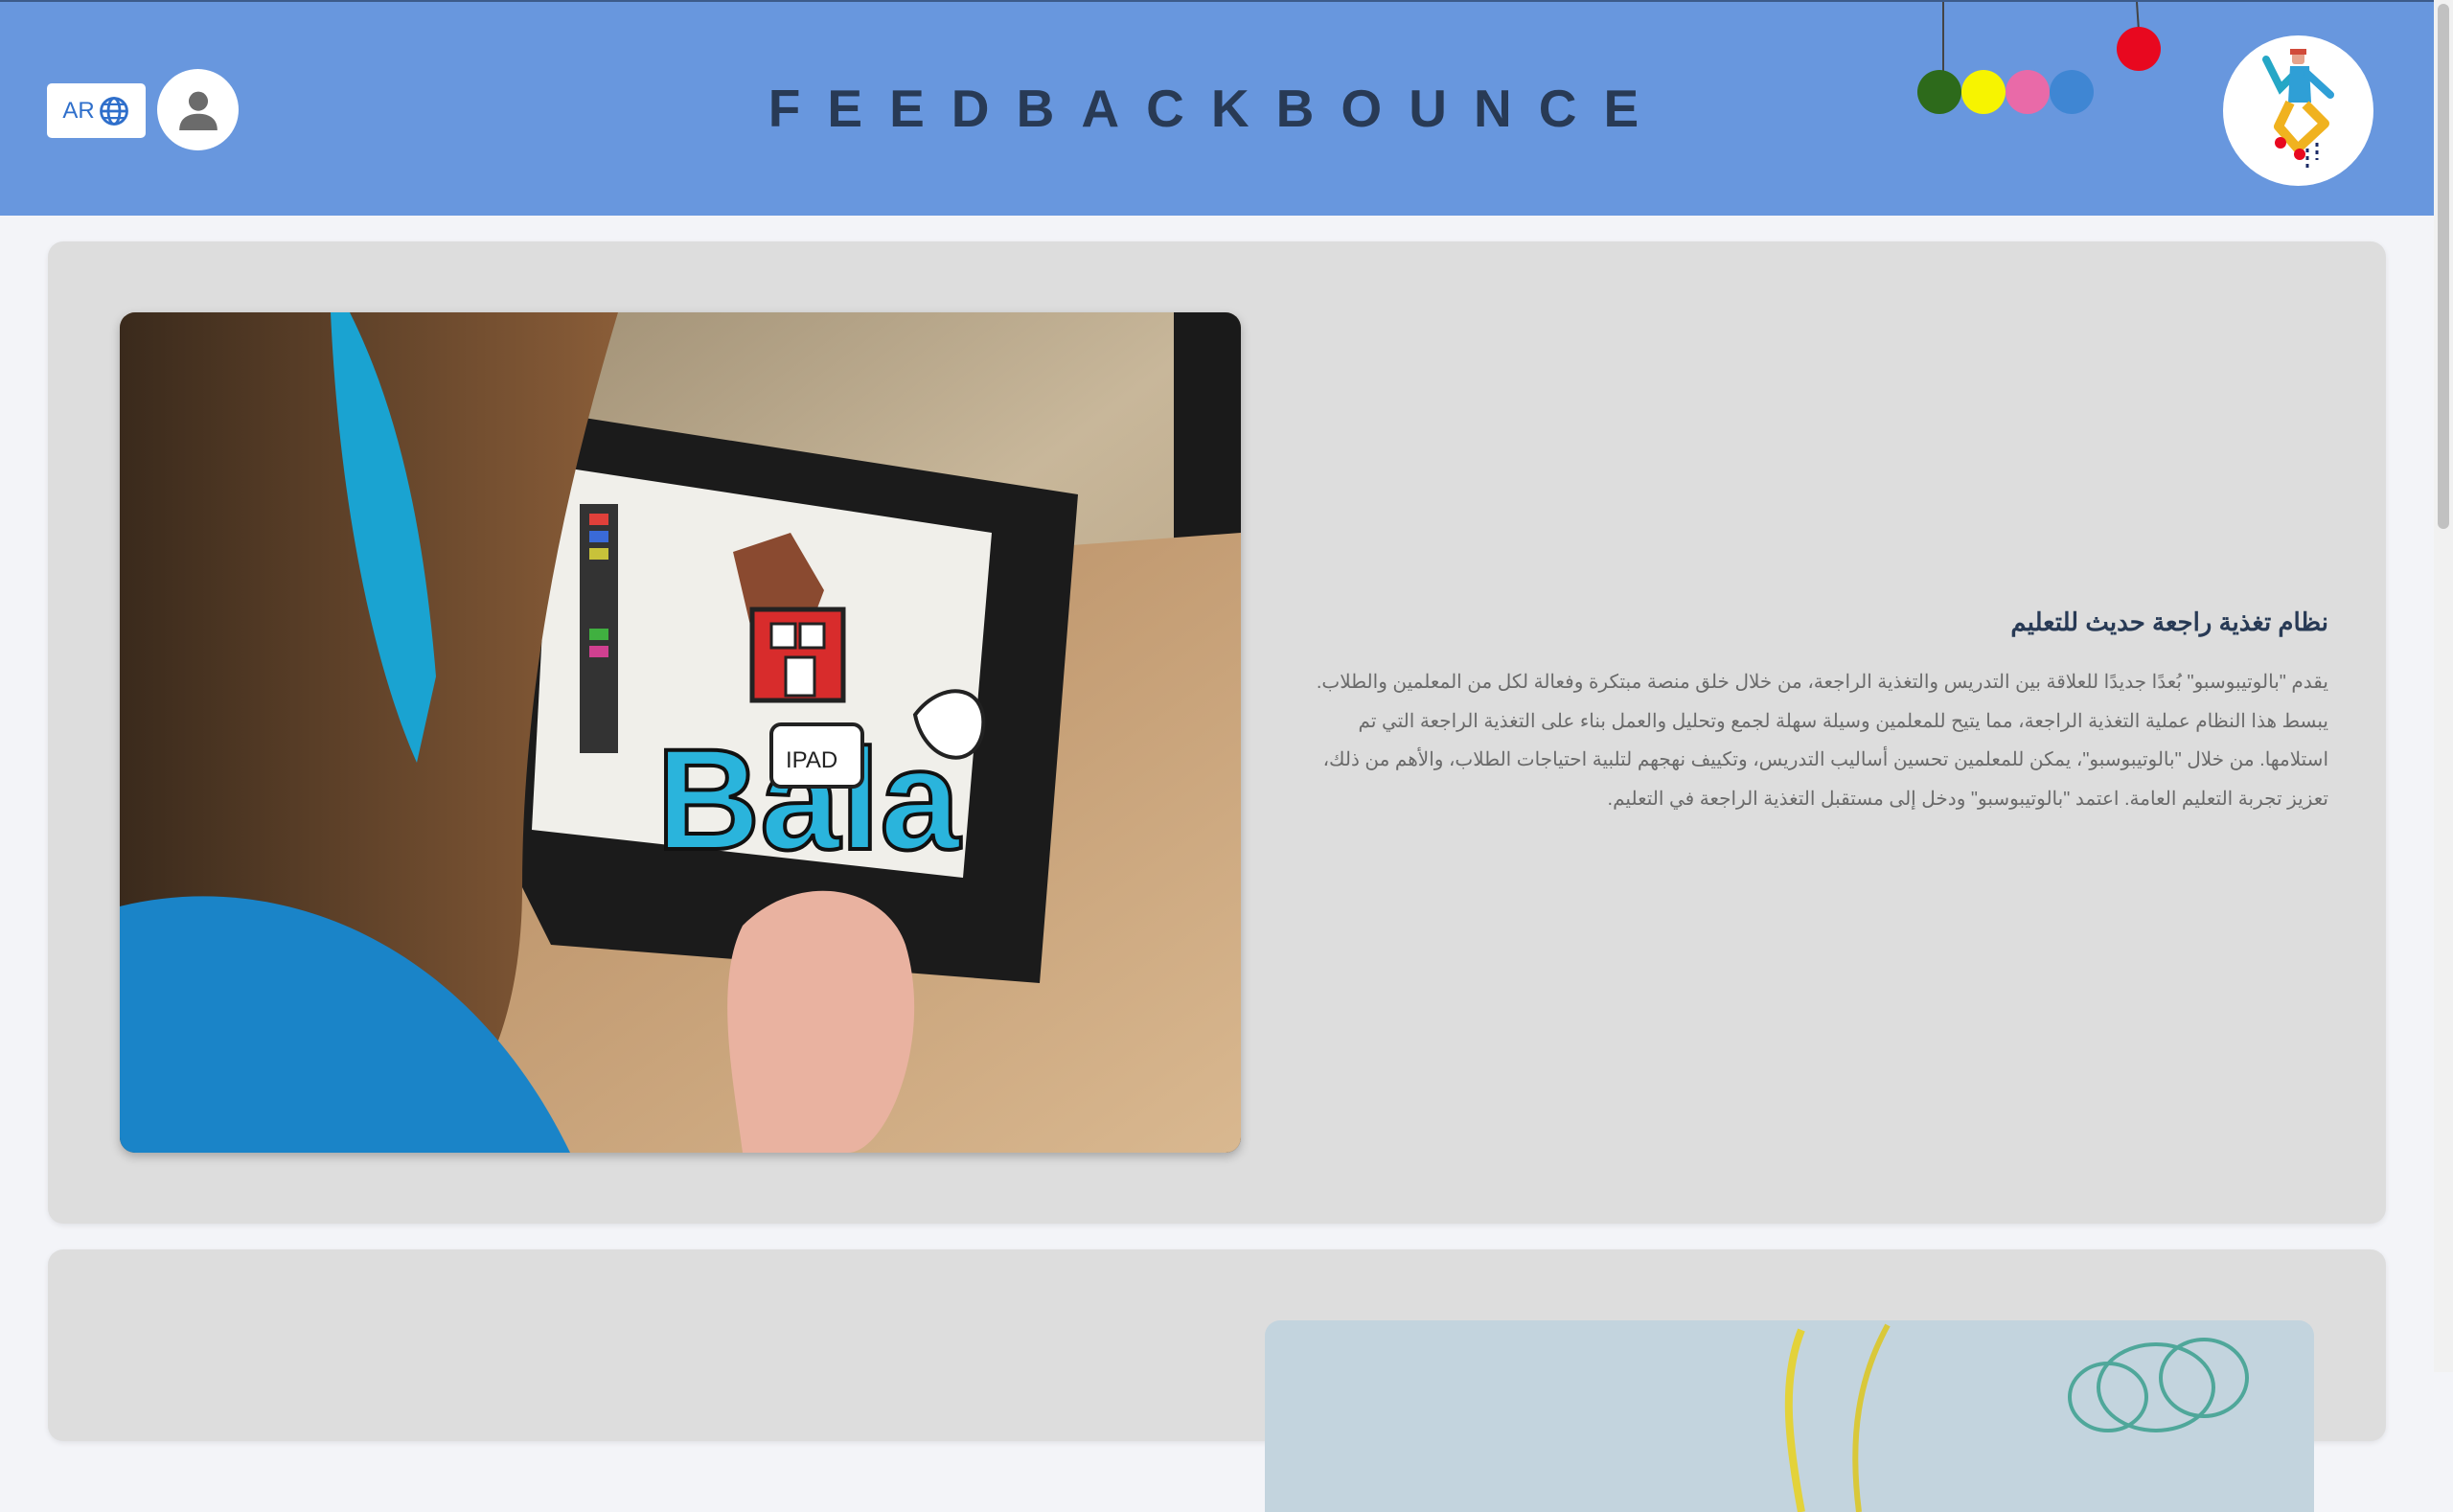  I want to click on yellow-ball, so click(1984, 92).